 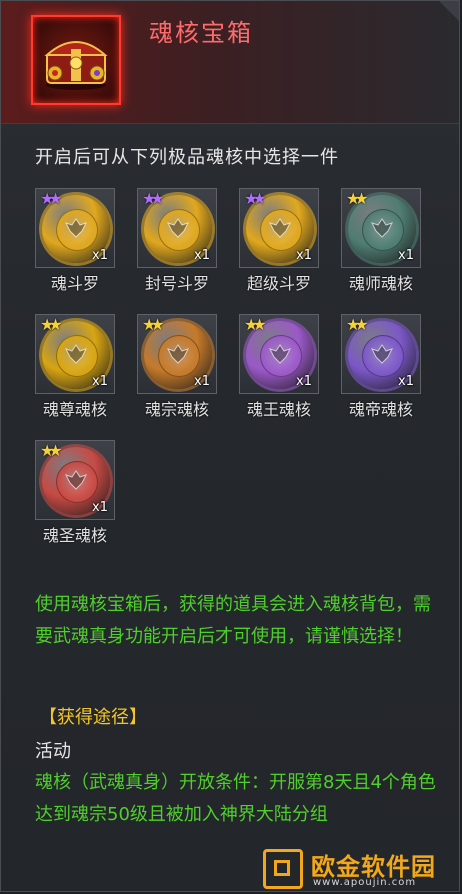 I want to click on item-label: 魂王魂核, so click(x=278, y=409).